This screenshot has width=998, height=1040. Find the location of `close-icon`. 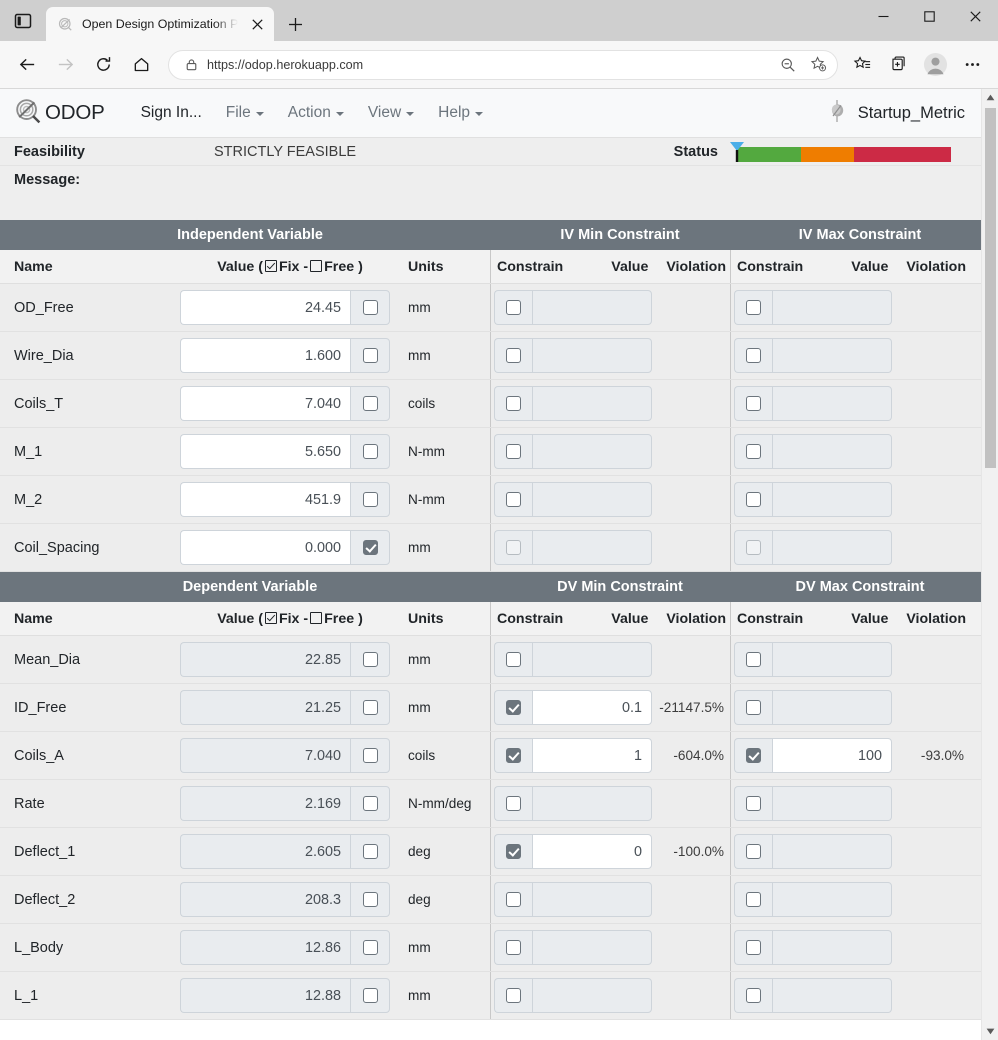

close-icon is located at coordinates (257, 24).